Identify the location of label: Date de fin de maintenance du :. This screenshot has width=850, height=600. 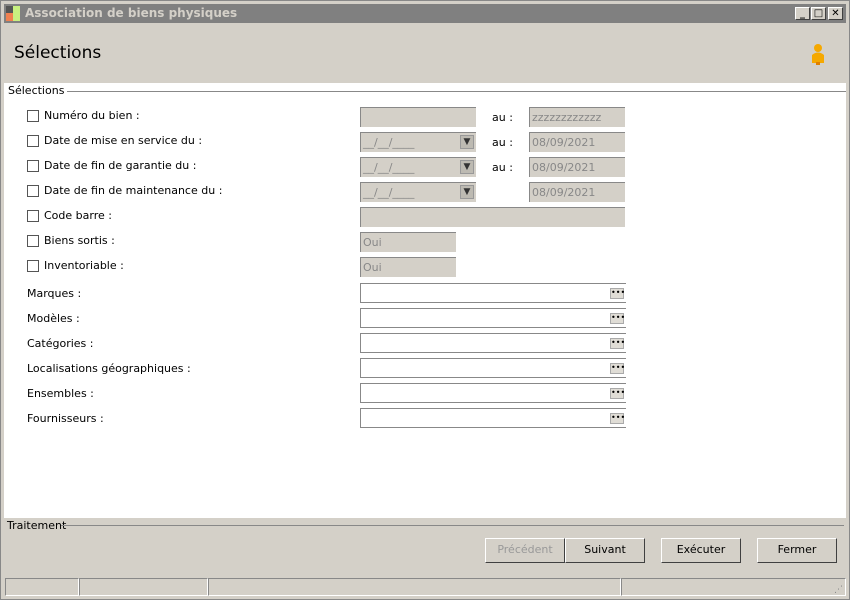
(133, 190).